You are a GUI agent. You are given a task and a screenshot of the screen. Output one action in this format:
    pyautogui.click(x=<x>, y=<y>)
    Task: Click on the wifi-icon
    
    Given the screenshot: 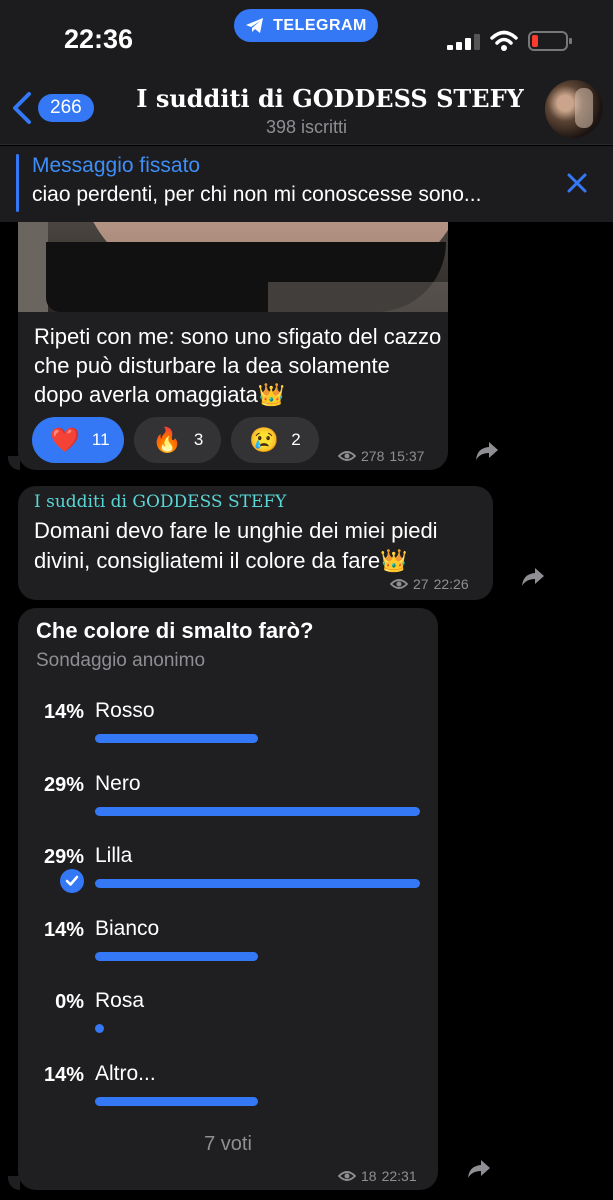 What is the action you would take?
    pyautogui.click(x=504, y=40)
    